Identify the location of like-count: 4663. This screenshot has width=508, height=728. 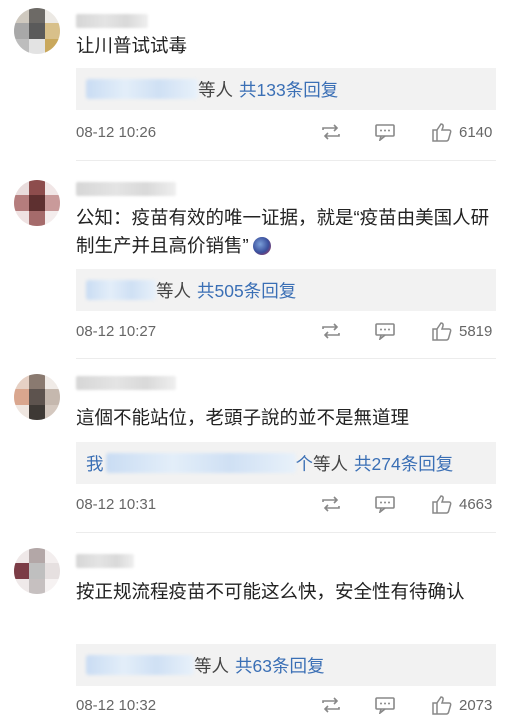
(476, 504).